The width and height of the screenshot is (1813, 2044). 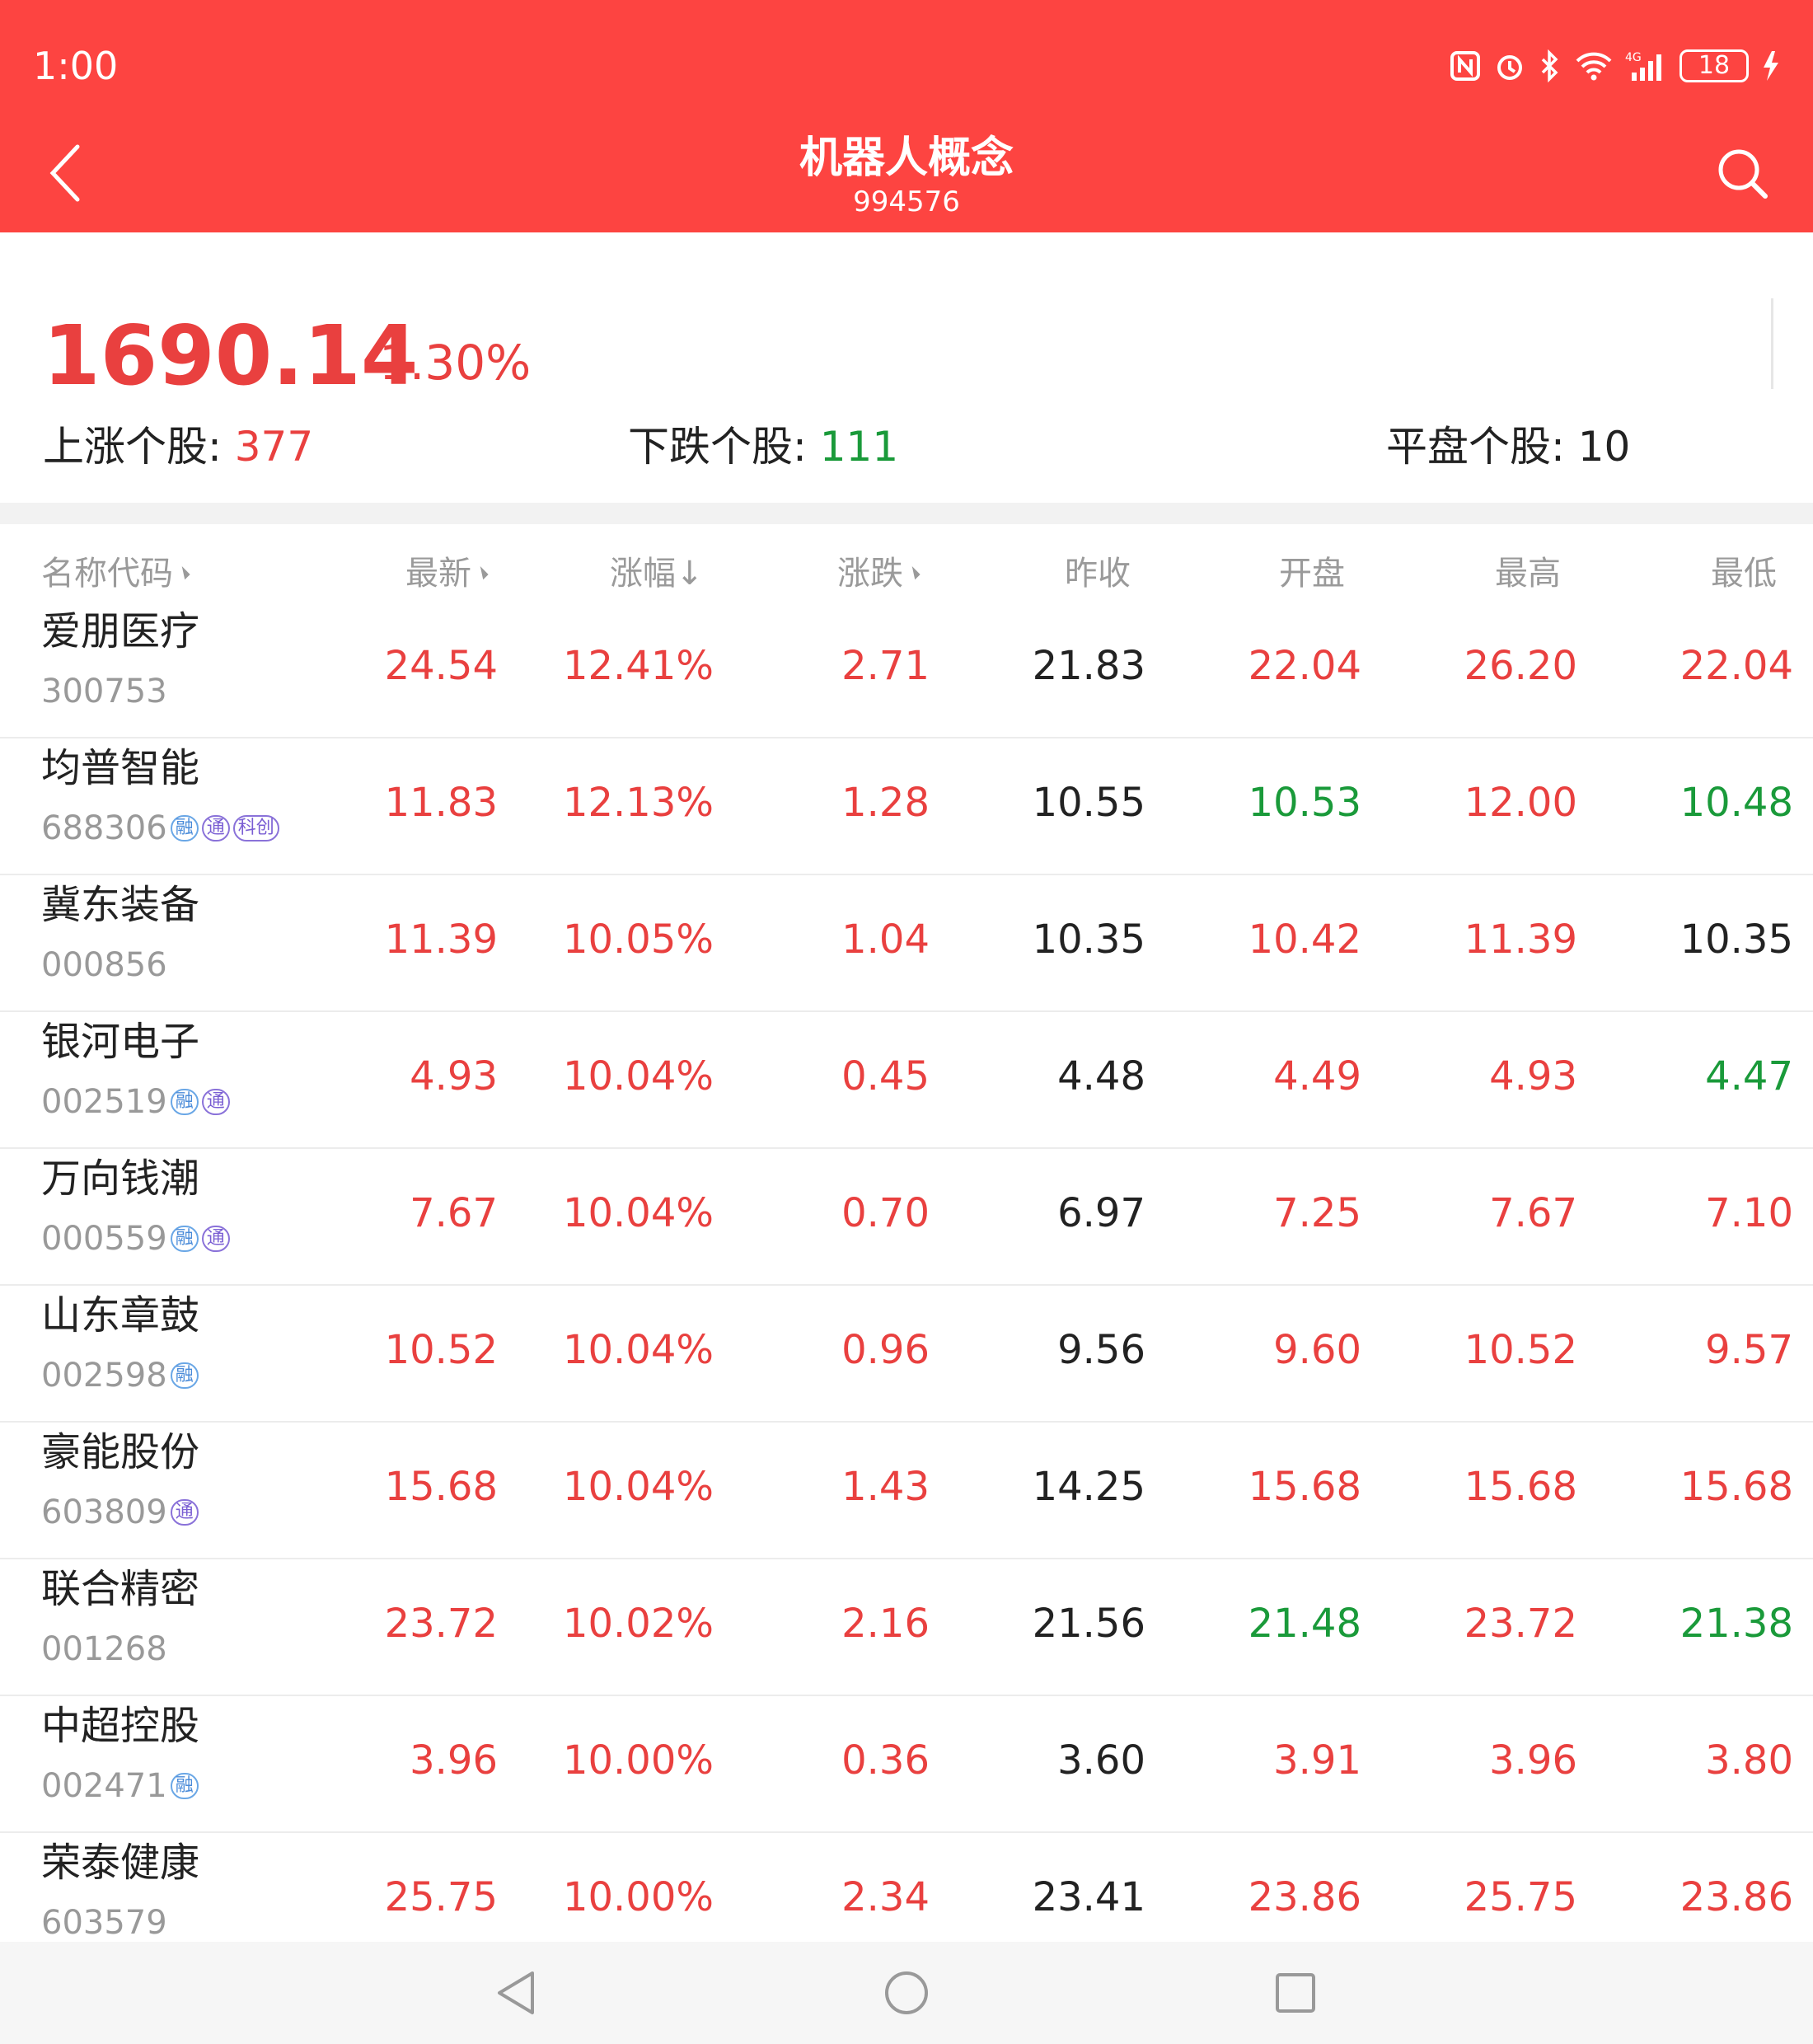 What do you see at coordinates (885, 666) in the screenshot?
I see `cell-change: 2.71` at bounding box center [885, 666].